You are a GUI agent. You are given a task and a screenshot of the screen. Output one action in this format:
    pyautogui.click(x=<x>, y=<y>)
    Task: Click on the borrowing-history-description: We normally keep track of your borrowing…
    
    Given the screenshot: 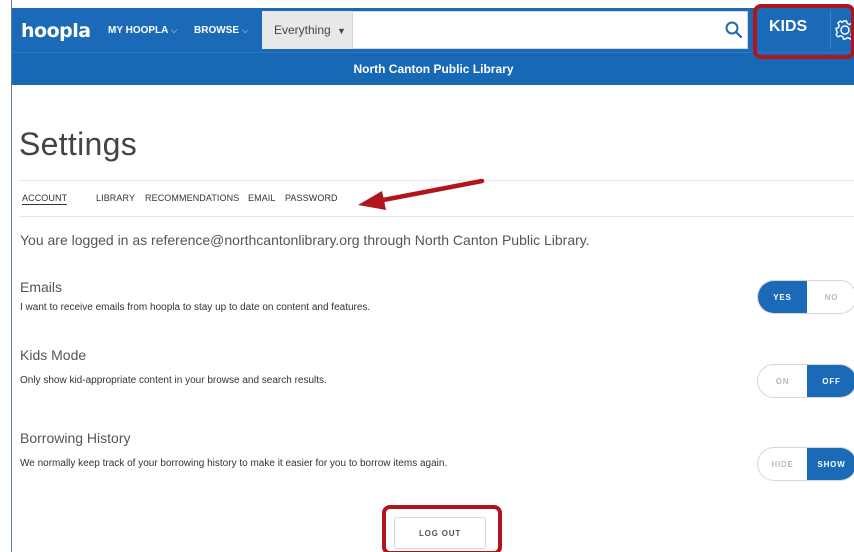 What is the action you would take?
    pyautogui.click(x=234, y=463)
    